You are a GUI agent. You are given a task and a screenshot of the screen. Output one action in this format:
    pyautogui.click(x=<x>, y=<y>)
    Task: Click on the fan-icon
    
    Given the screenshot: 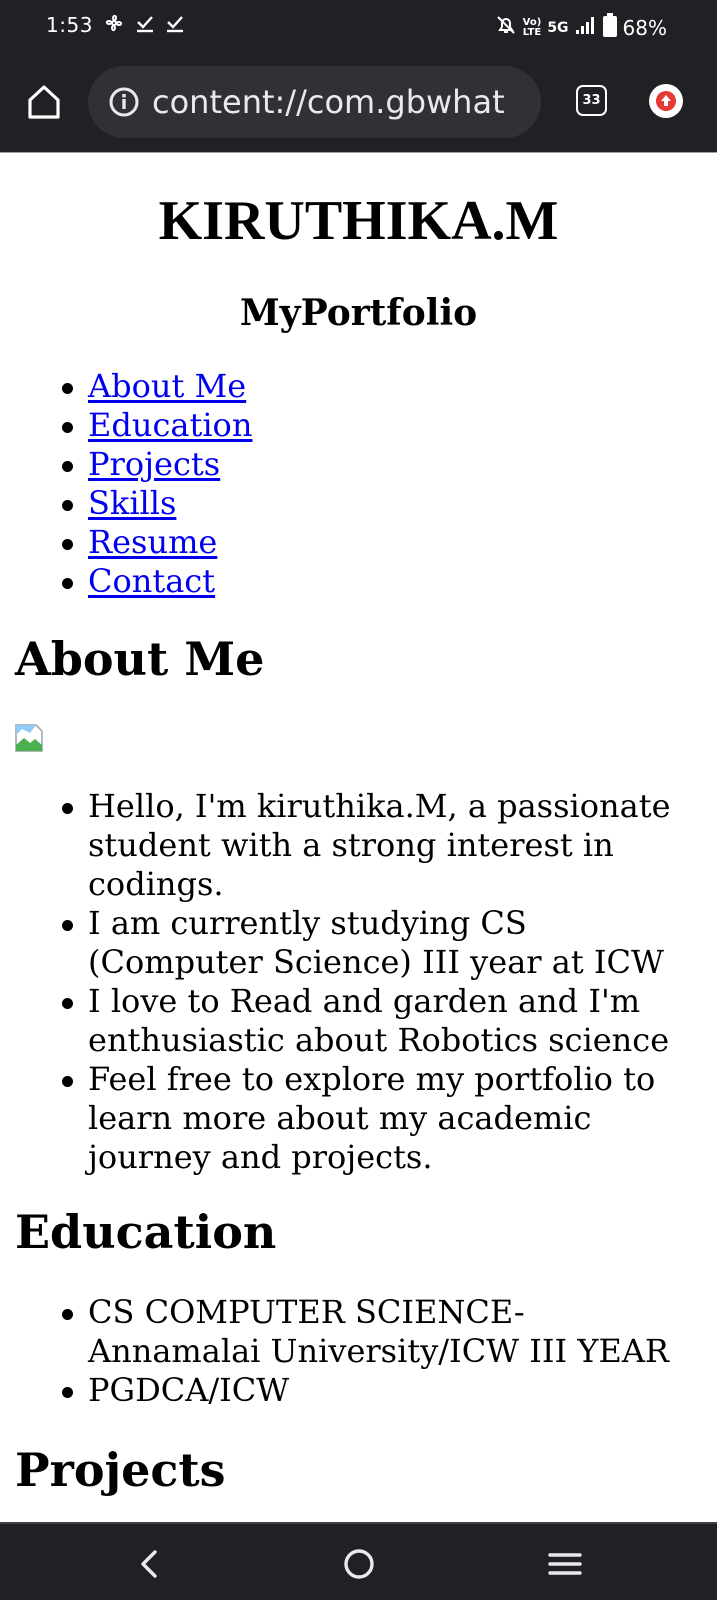 What is the action you would take?
    pyautogui.click(x=114, y=25)
    